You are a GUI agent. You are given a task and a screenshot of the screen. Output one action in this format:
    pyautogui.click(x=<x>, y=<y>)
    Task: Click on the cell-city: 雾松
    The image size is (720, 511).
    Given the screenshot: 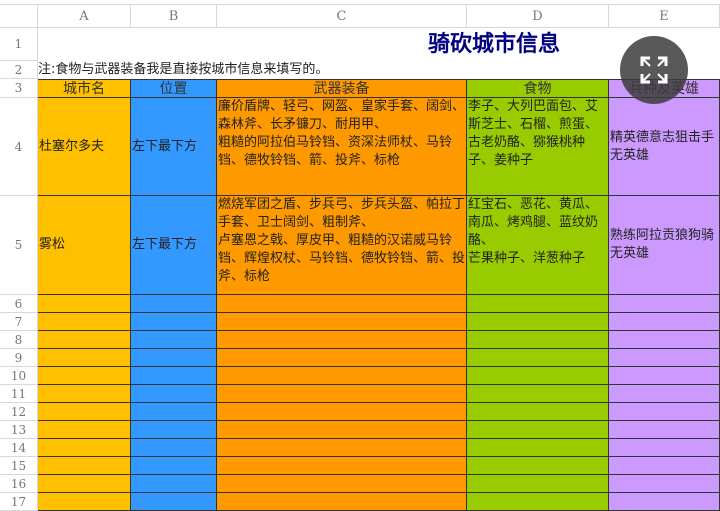 What is the action you would take?
    pyautogui.click(x=84, y=245)
    